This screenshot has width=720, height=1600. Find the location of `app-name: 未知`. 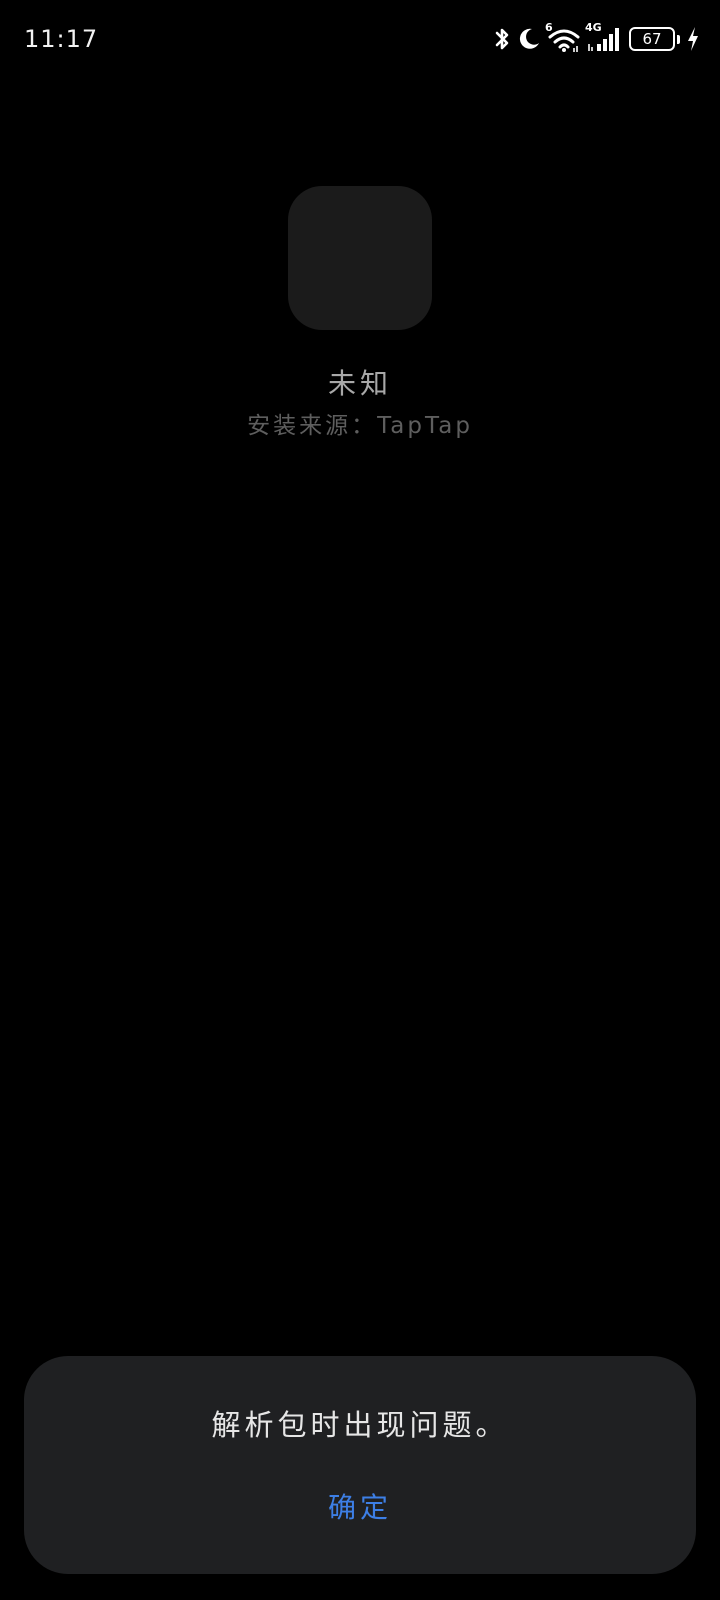

app-name: 未知 is located at coordinates (359, 383).